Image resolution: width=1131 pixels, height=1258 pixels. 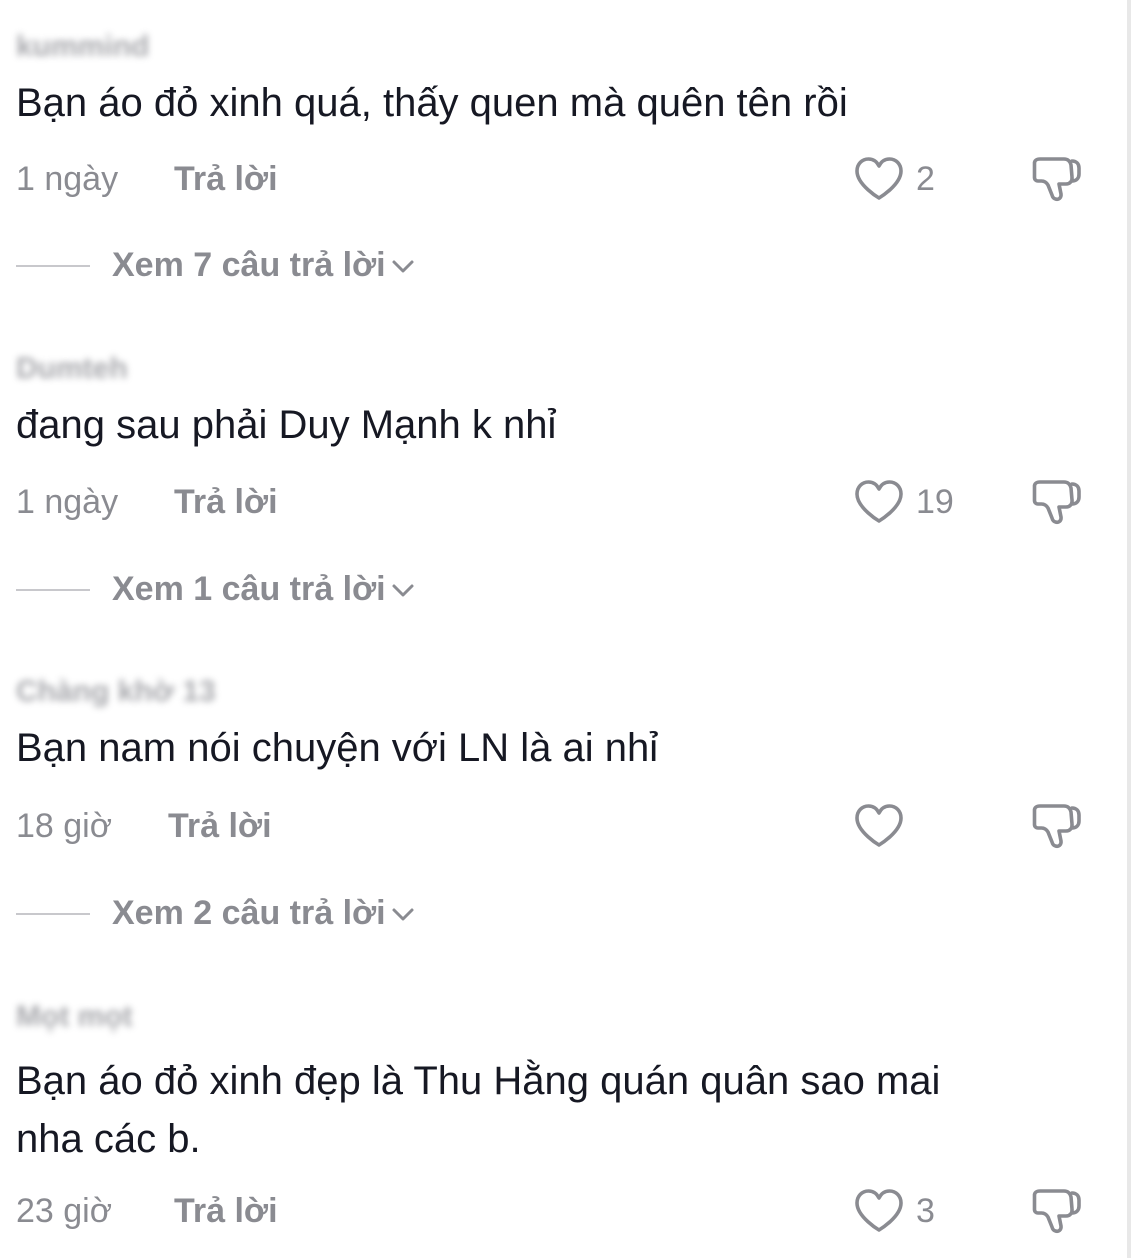 I want to click on view-replies-button: Xem 2 câu trả lời, so click(x=264, y=913).